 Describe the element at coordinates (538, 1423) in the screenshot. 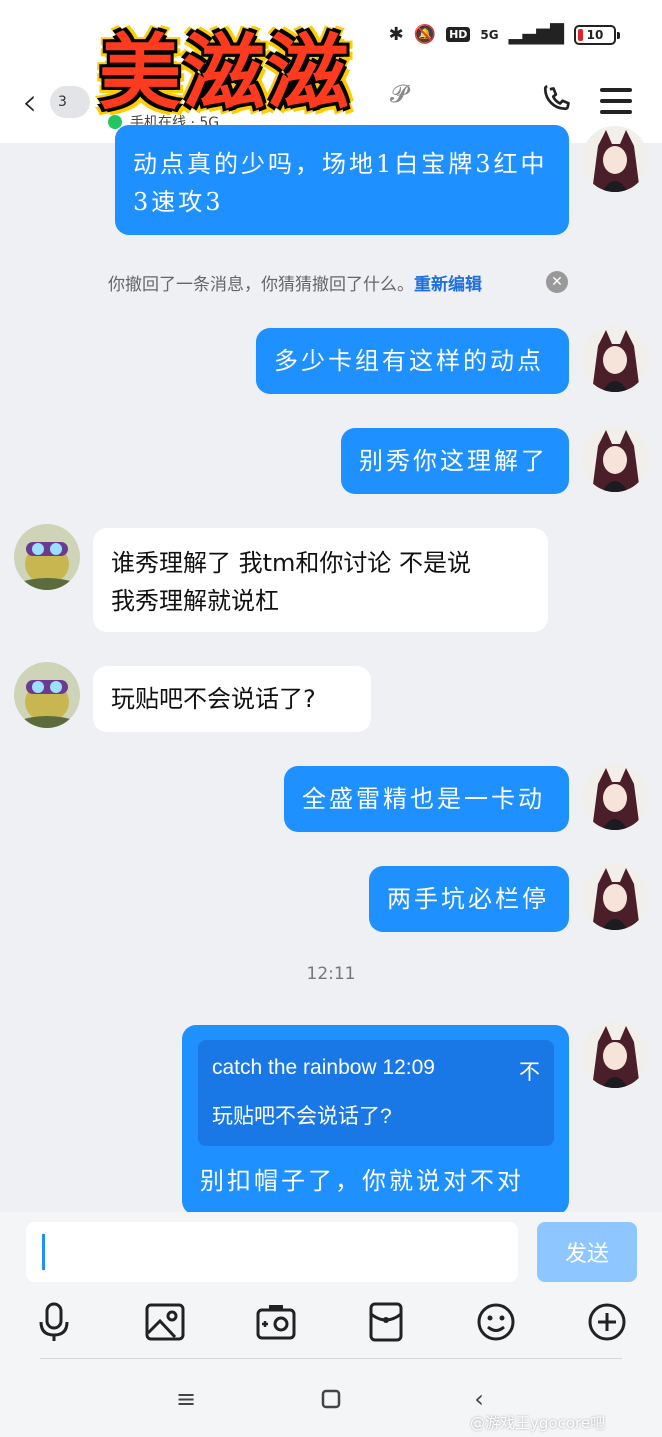

I see `watermark-text: @游戏王ygocore吧` at that location.